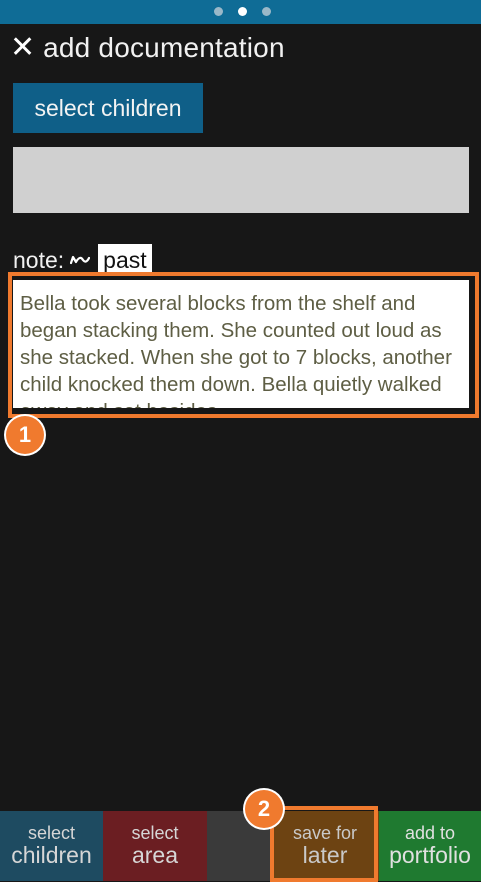 This screenshot has height=882, width=481. I want to click on page-indicator, so click(242, 11).